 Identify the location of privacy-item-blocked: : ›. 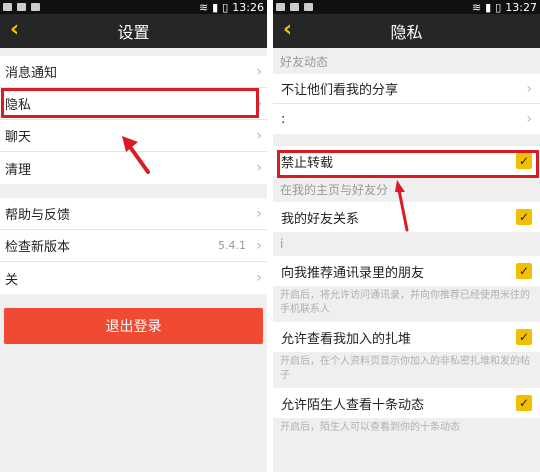
(406, 119).